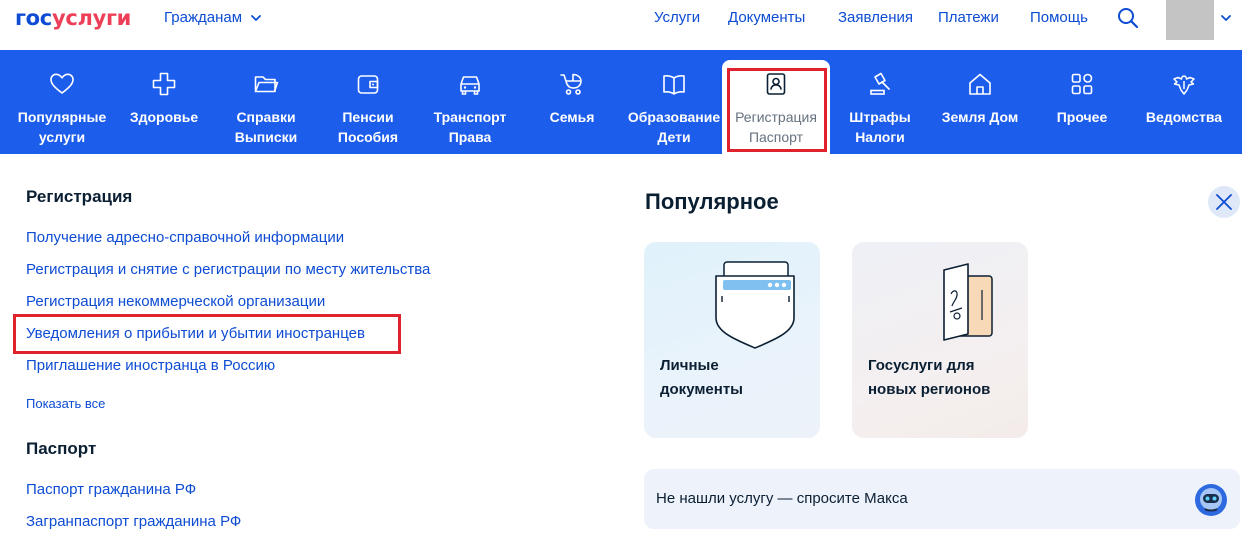  Describe the element at coordinates (266, 102) in the screenshot. I see `category-certificates: Справки Выписки` at that location.